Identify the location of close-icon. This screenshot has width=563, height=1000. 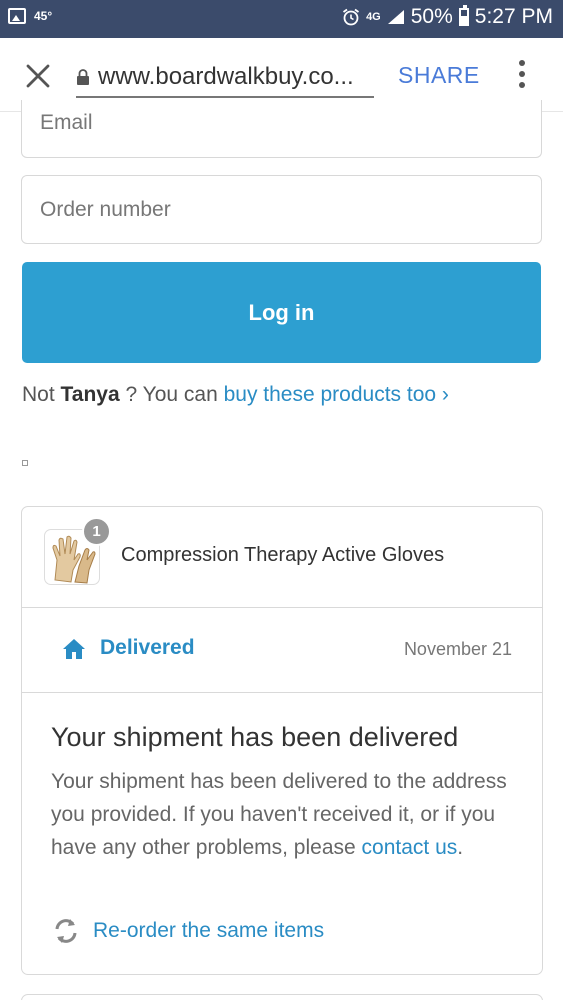
(38, 76).